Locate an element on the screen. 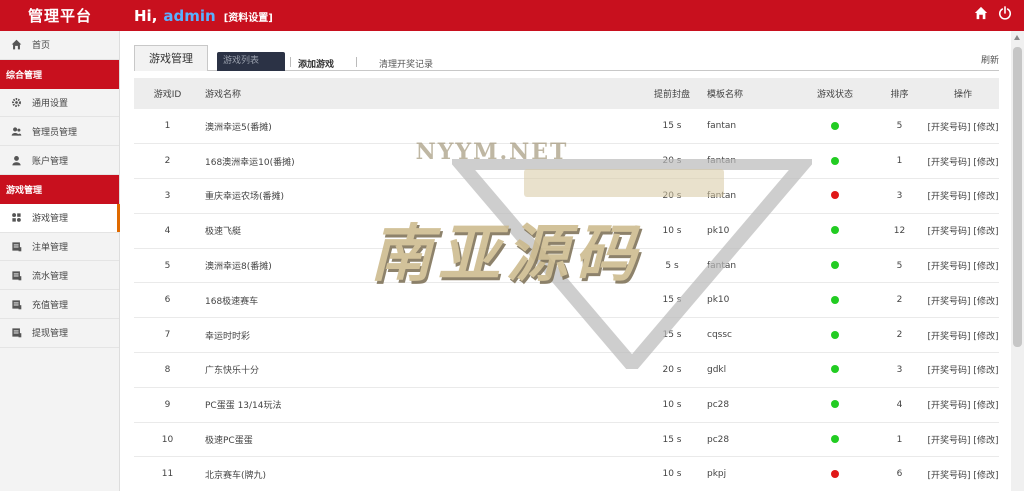  tab-bar: 游戏管理 游戏列表 添加游戏 清理开奖记录 刷新 is located at coordinates (566, 58).